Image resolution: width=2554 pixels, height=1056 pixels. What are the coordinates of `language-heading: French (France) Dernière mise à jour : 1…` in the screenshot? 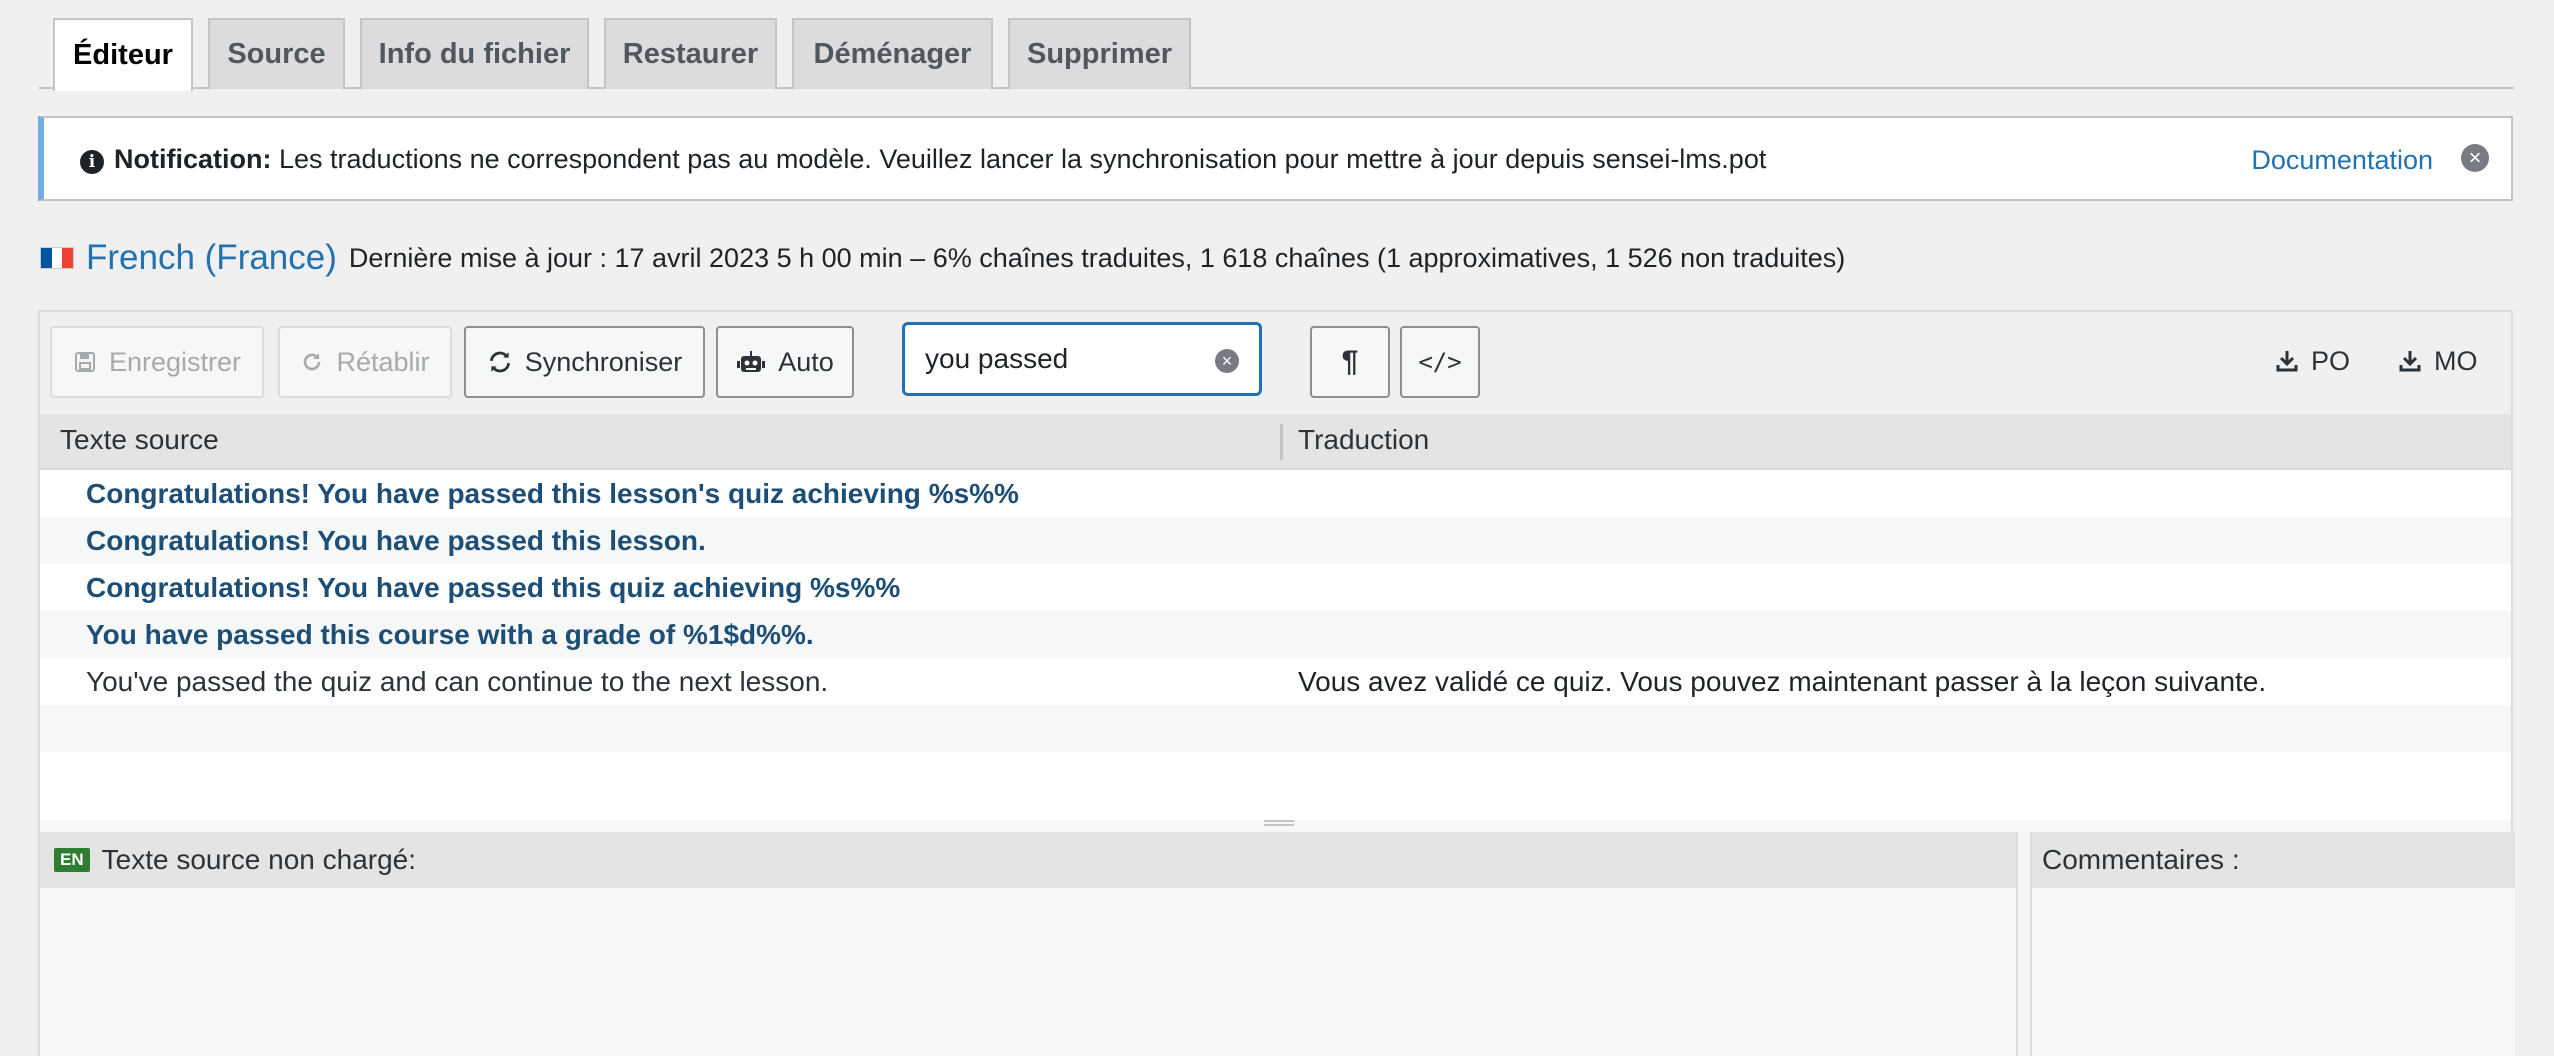 It's located at (942, 258).